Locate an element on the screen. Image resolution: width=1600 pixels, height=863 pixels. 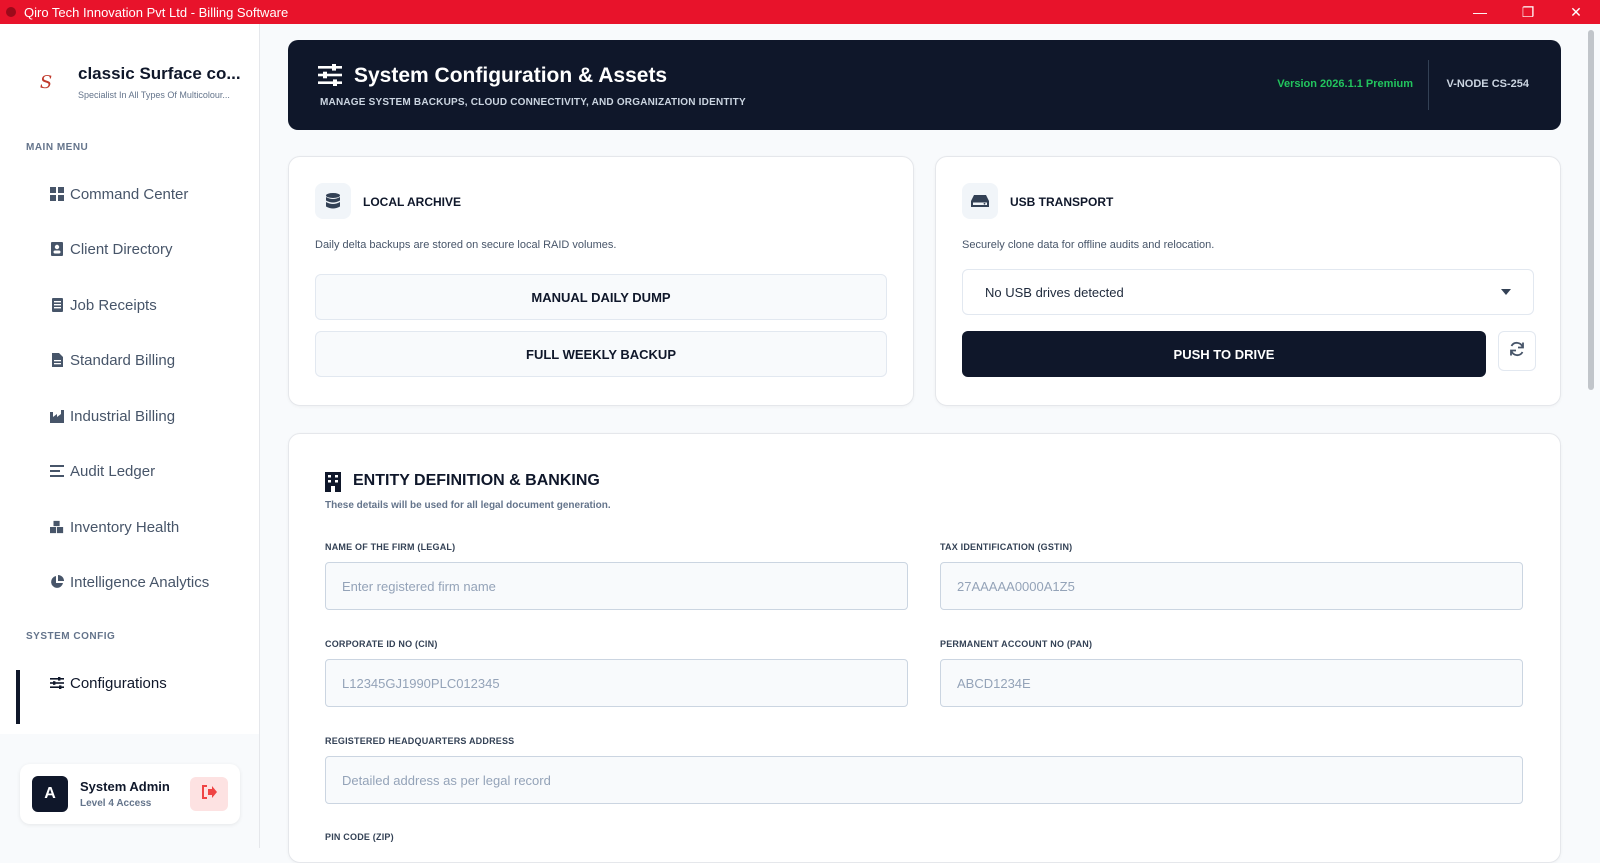
user-name: System Admin is located at coordinates (125, 786).